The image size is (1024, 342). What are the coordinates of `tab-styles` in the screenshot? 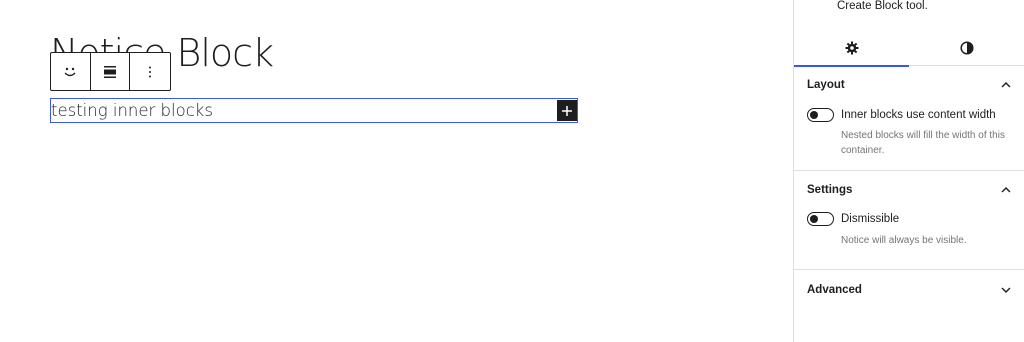 It's located at (966, 47).